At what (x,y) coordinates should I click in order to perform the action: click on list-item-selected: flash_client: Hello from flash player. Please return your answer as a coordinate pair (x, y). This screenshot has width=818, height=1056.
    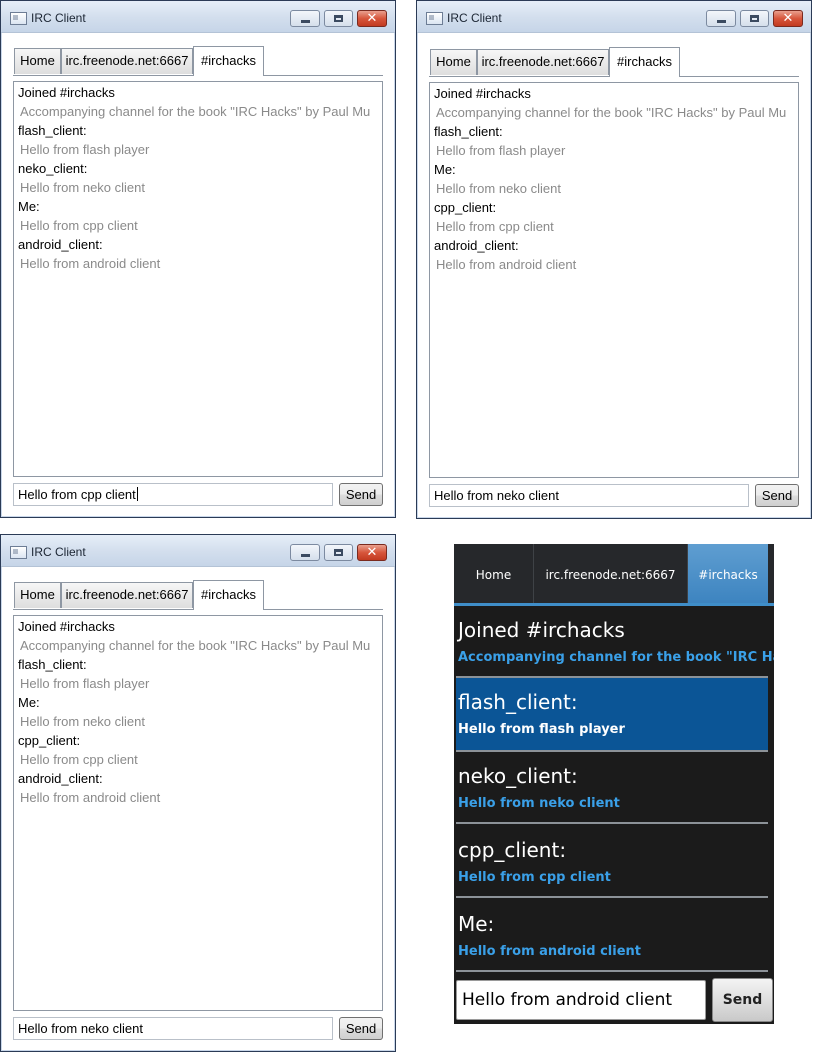
    Looking at the image, I should click on (612, 715).